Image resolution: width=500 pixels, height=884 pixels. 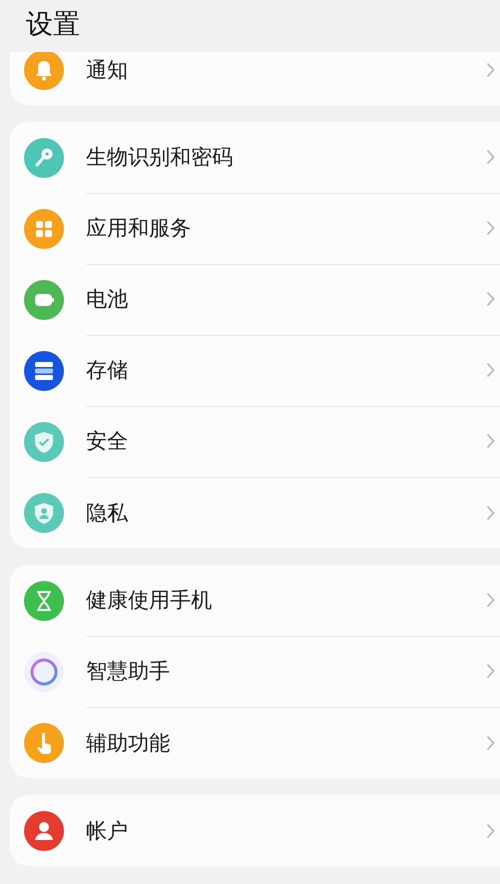 What do you see at coordinates (44, 300) in the screenshot?
I see `battery-icon` at bounding box center [44, 300].